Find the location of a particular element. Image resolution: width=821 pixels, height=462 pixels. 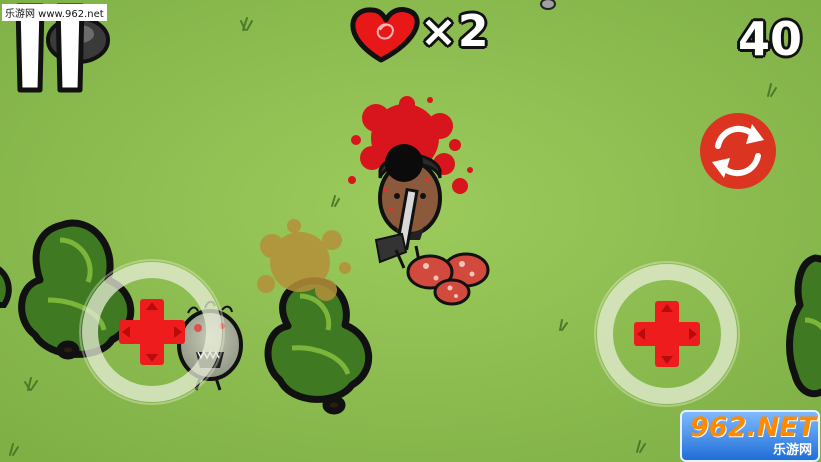

score-counter: 40 is located at coordinates (770, 39).